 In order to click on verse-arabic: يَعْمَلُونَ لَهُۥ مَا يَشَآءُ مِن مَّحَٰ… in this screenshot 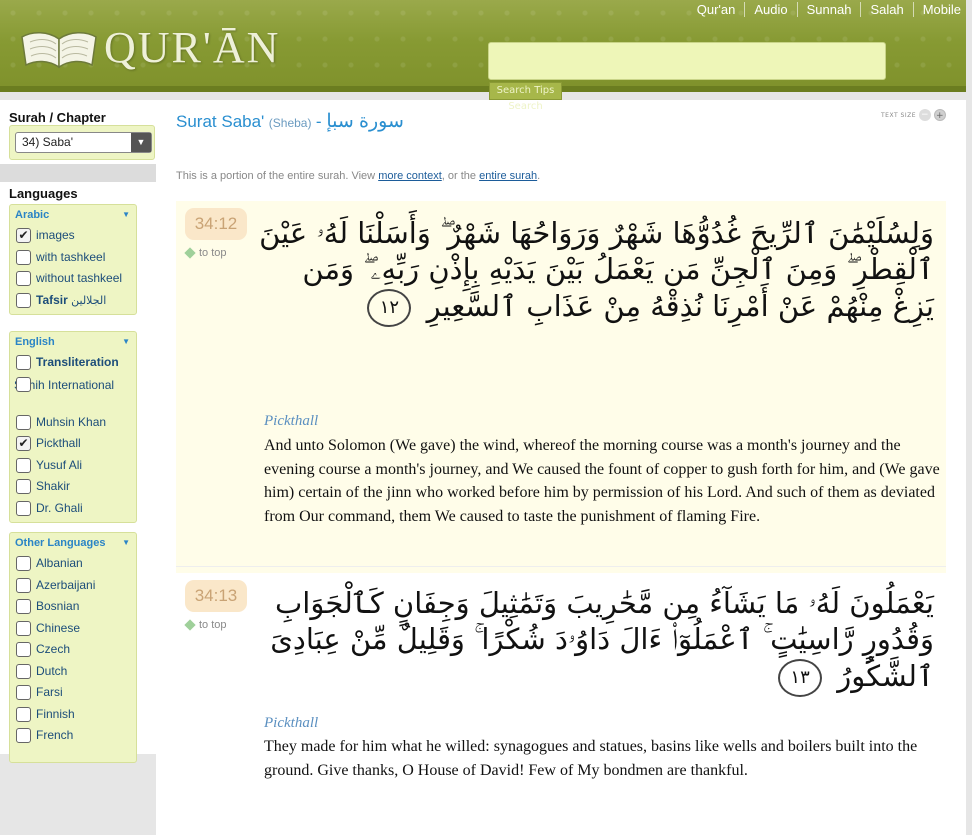, I will do `click(596, 641)`.